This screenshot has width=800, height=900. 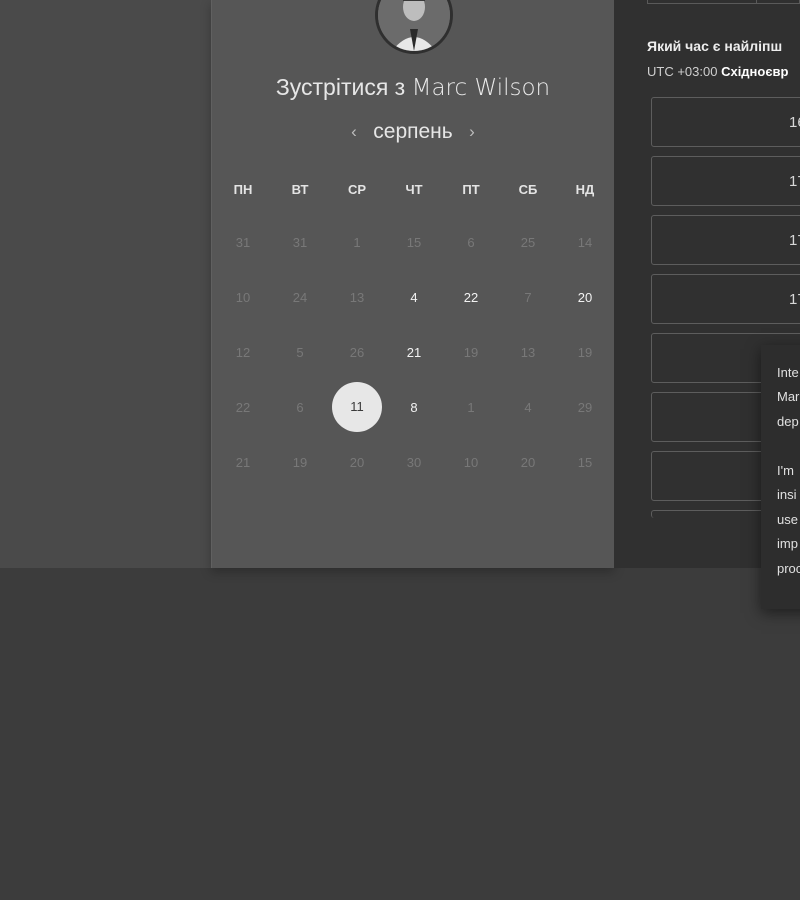 What do you see at coordinates (472, 131) in the screenshot?
I see `chevron-right-icon: ›` at bounding box center [472, 131].